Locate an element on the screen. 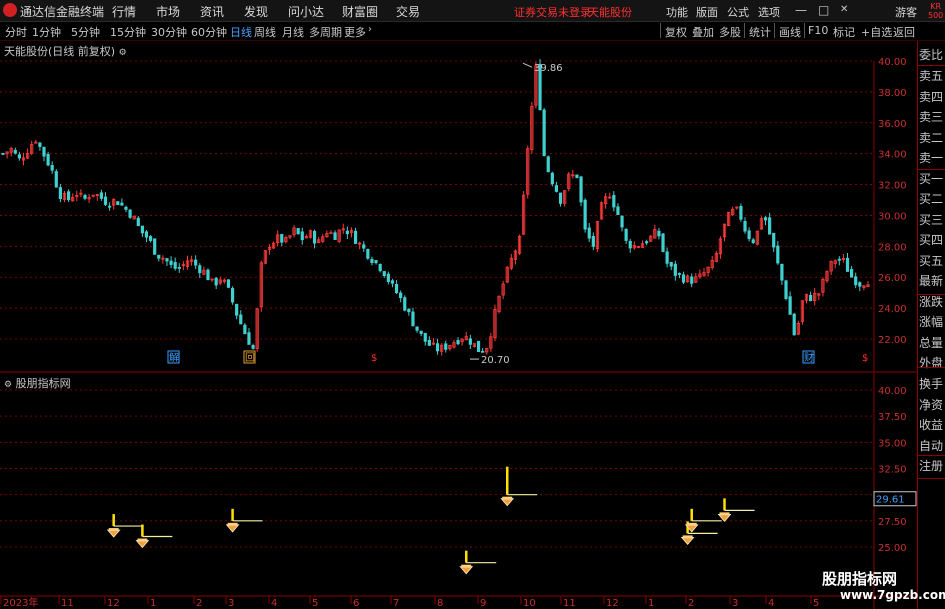 This screenshot has height=609, width=945. event-marker-label: 财 is located at coordinates (809, 357).